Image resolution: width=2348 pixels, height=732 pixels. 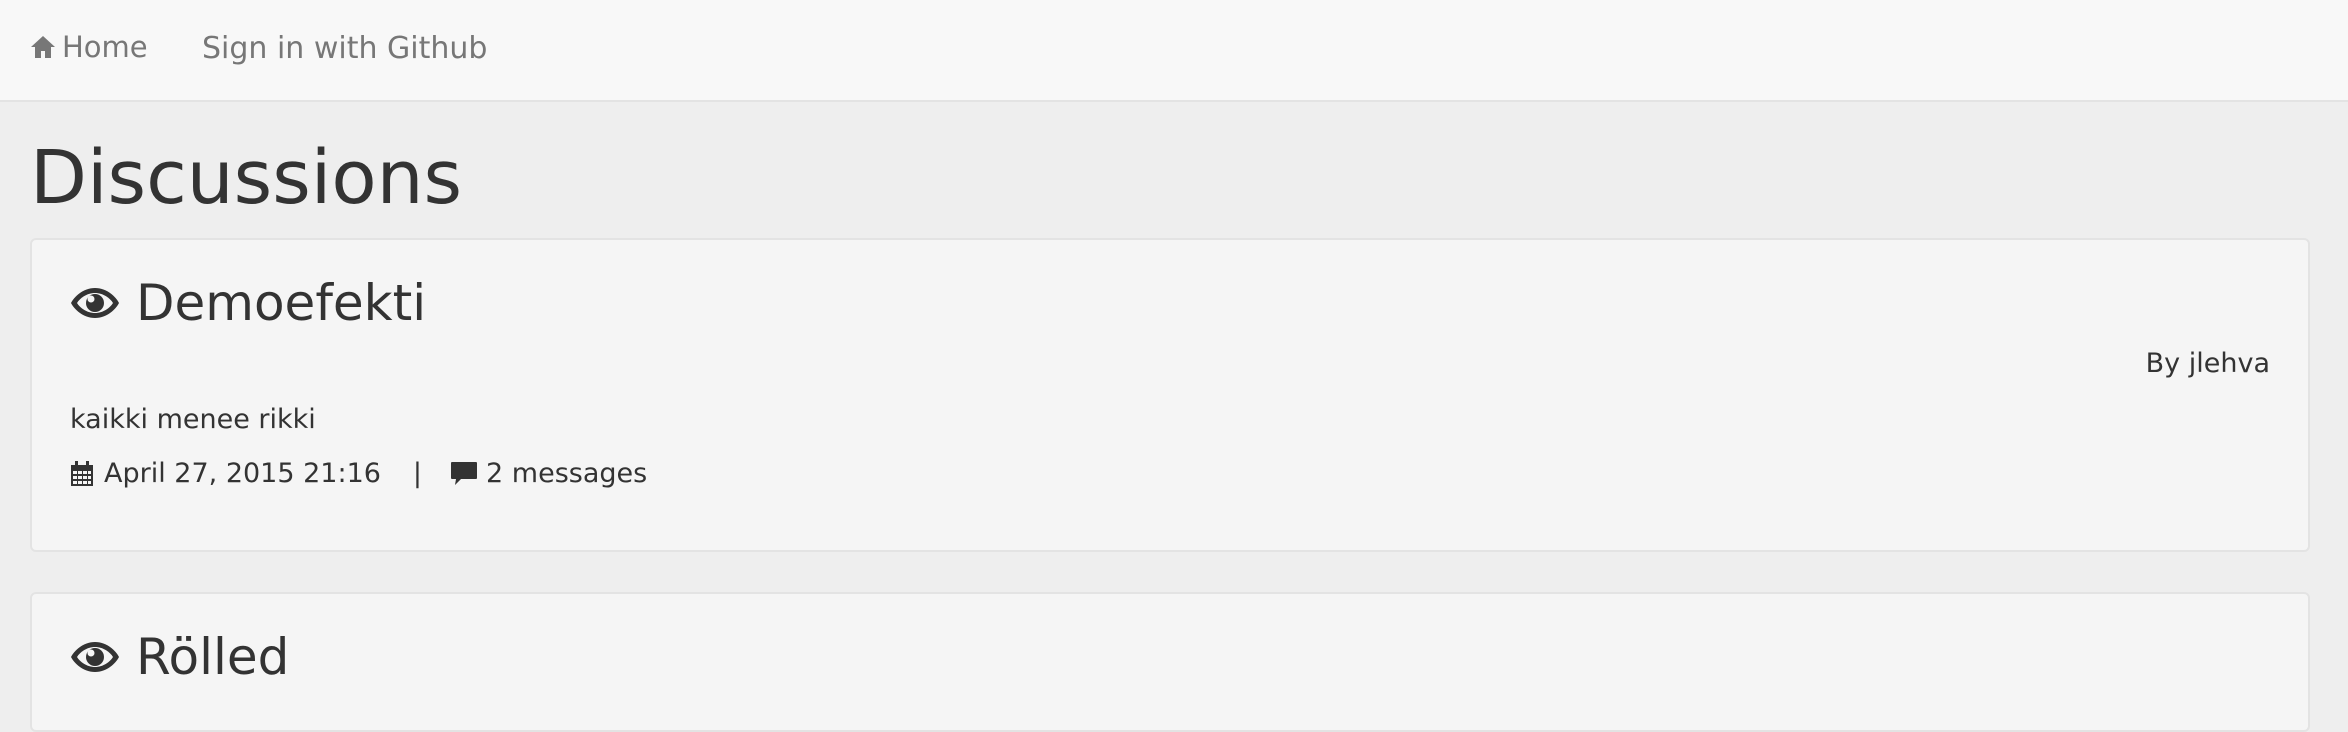 I want to click on discussion-author: By jlehva, so click(x=2207, y=363).